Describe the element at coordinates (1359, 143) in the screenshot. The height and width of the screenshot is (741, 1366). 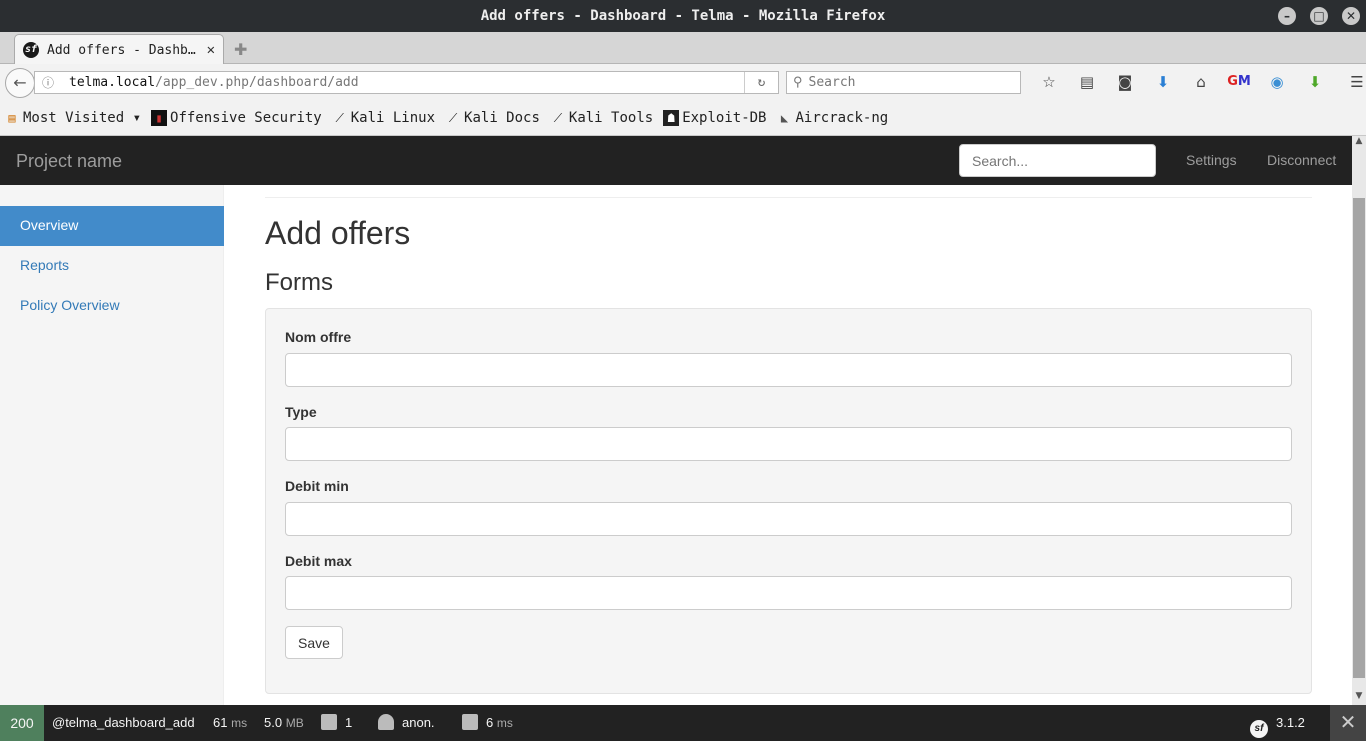
I see `scroll-up-icon: ▲` at that location.